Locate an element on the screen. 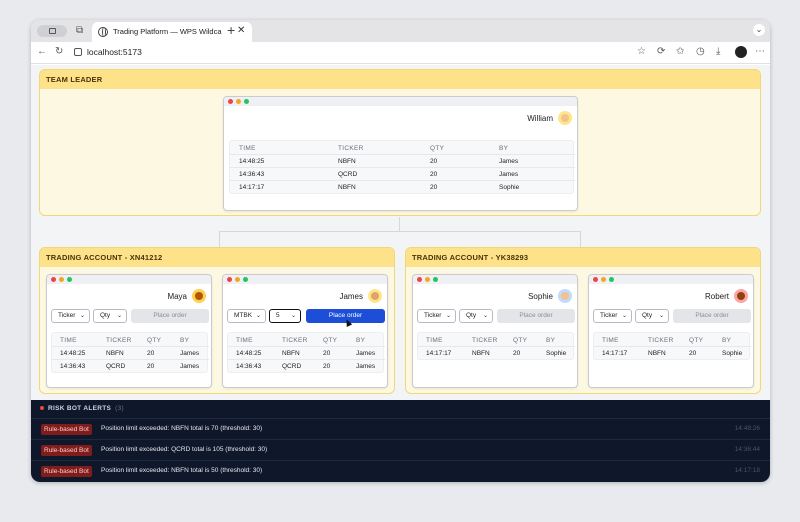  sidebar-toggle is located at coordinates (52, 31).